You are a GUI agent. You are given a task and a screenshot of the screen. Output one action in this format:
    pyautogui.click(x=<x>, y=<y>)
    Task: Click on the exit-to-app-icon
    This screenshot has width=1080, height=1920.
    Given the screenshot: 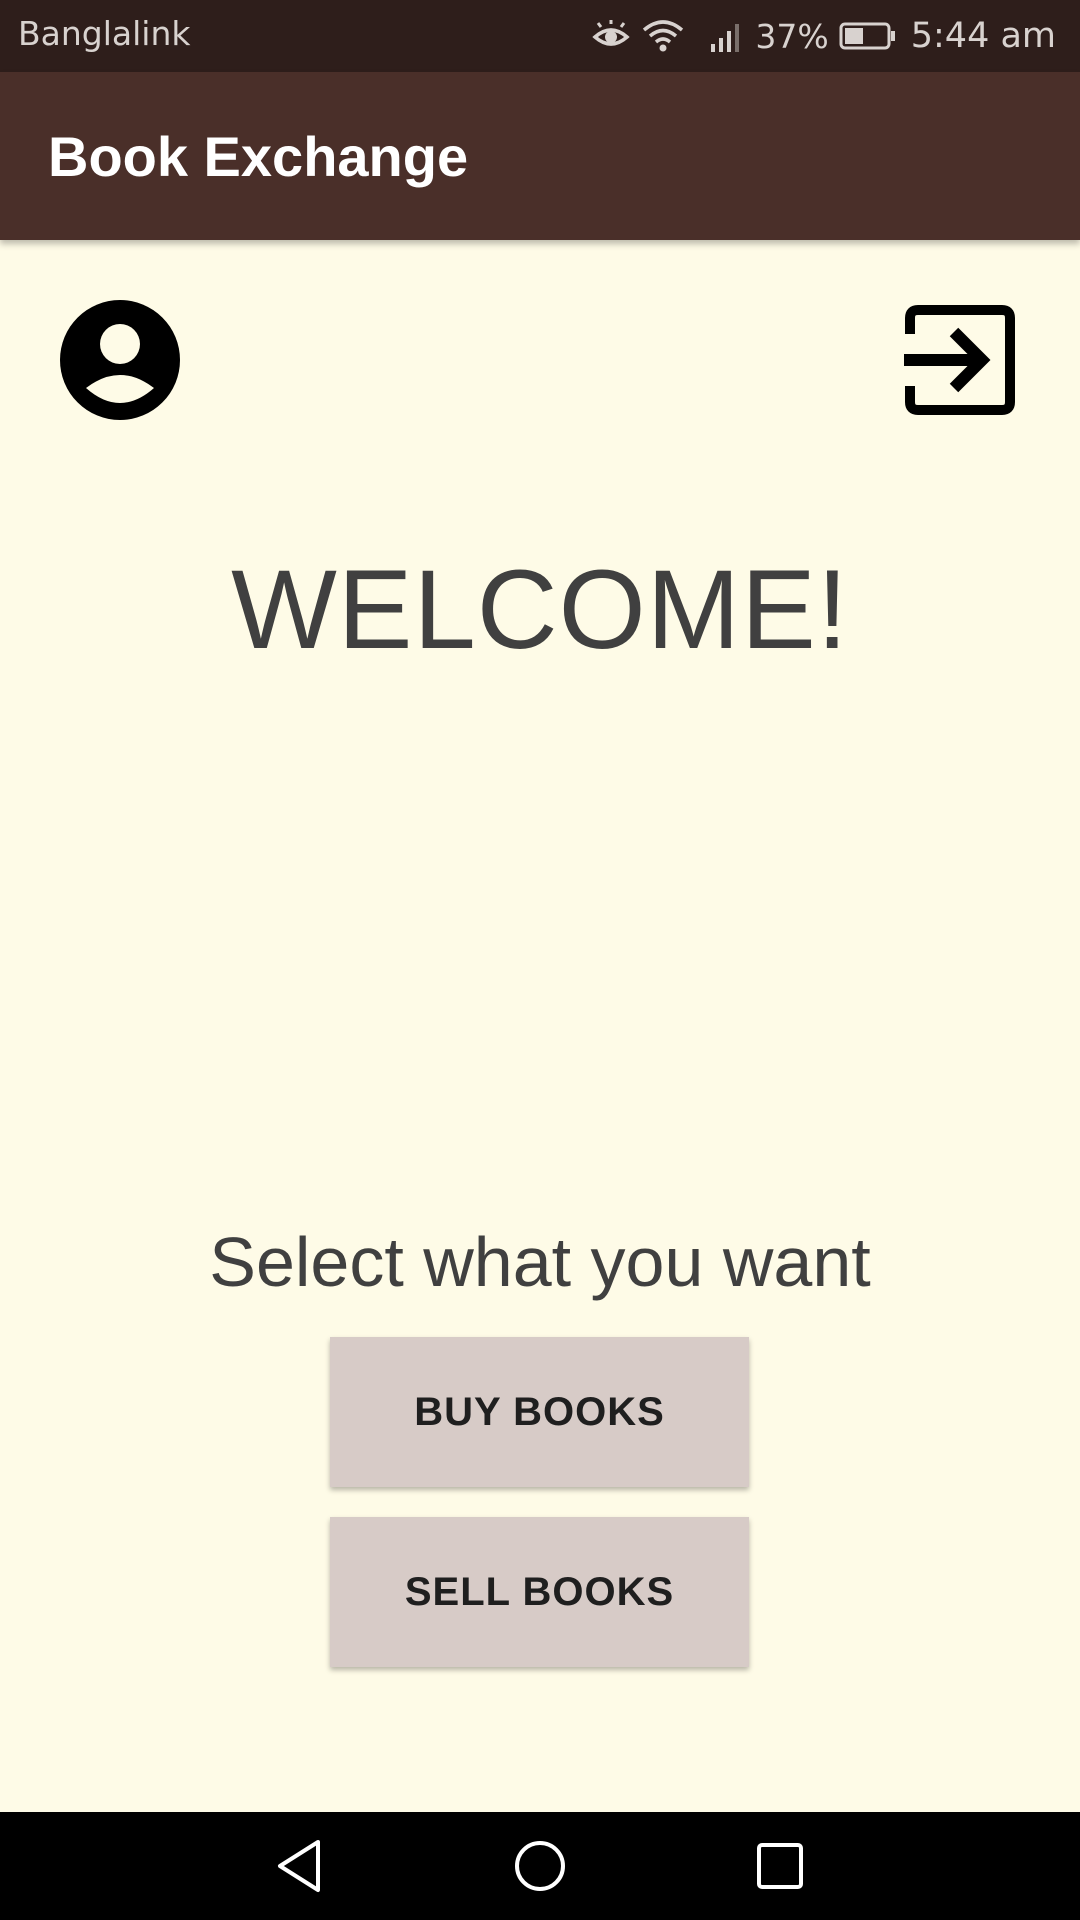 What is the action you would take?
    pyautogui.click(x=960, y=360)
    